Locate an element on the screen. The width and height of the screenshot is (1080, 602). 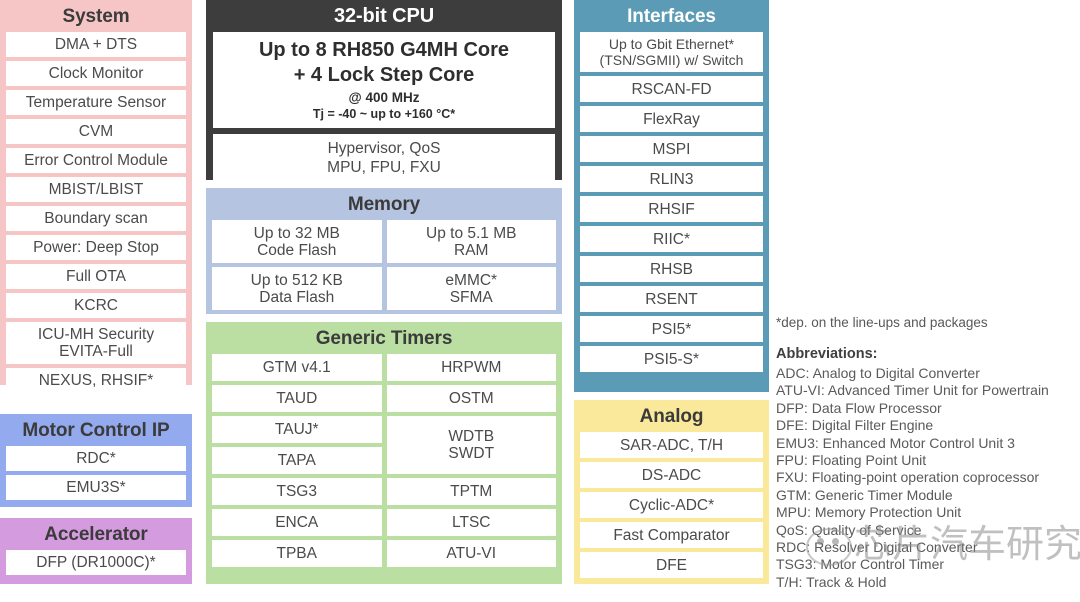
abbreviation-gtm: GTM: Generic Timer Module is located at coordinates (864, 494).